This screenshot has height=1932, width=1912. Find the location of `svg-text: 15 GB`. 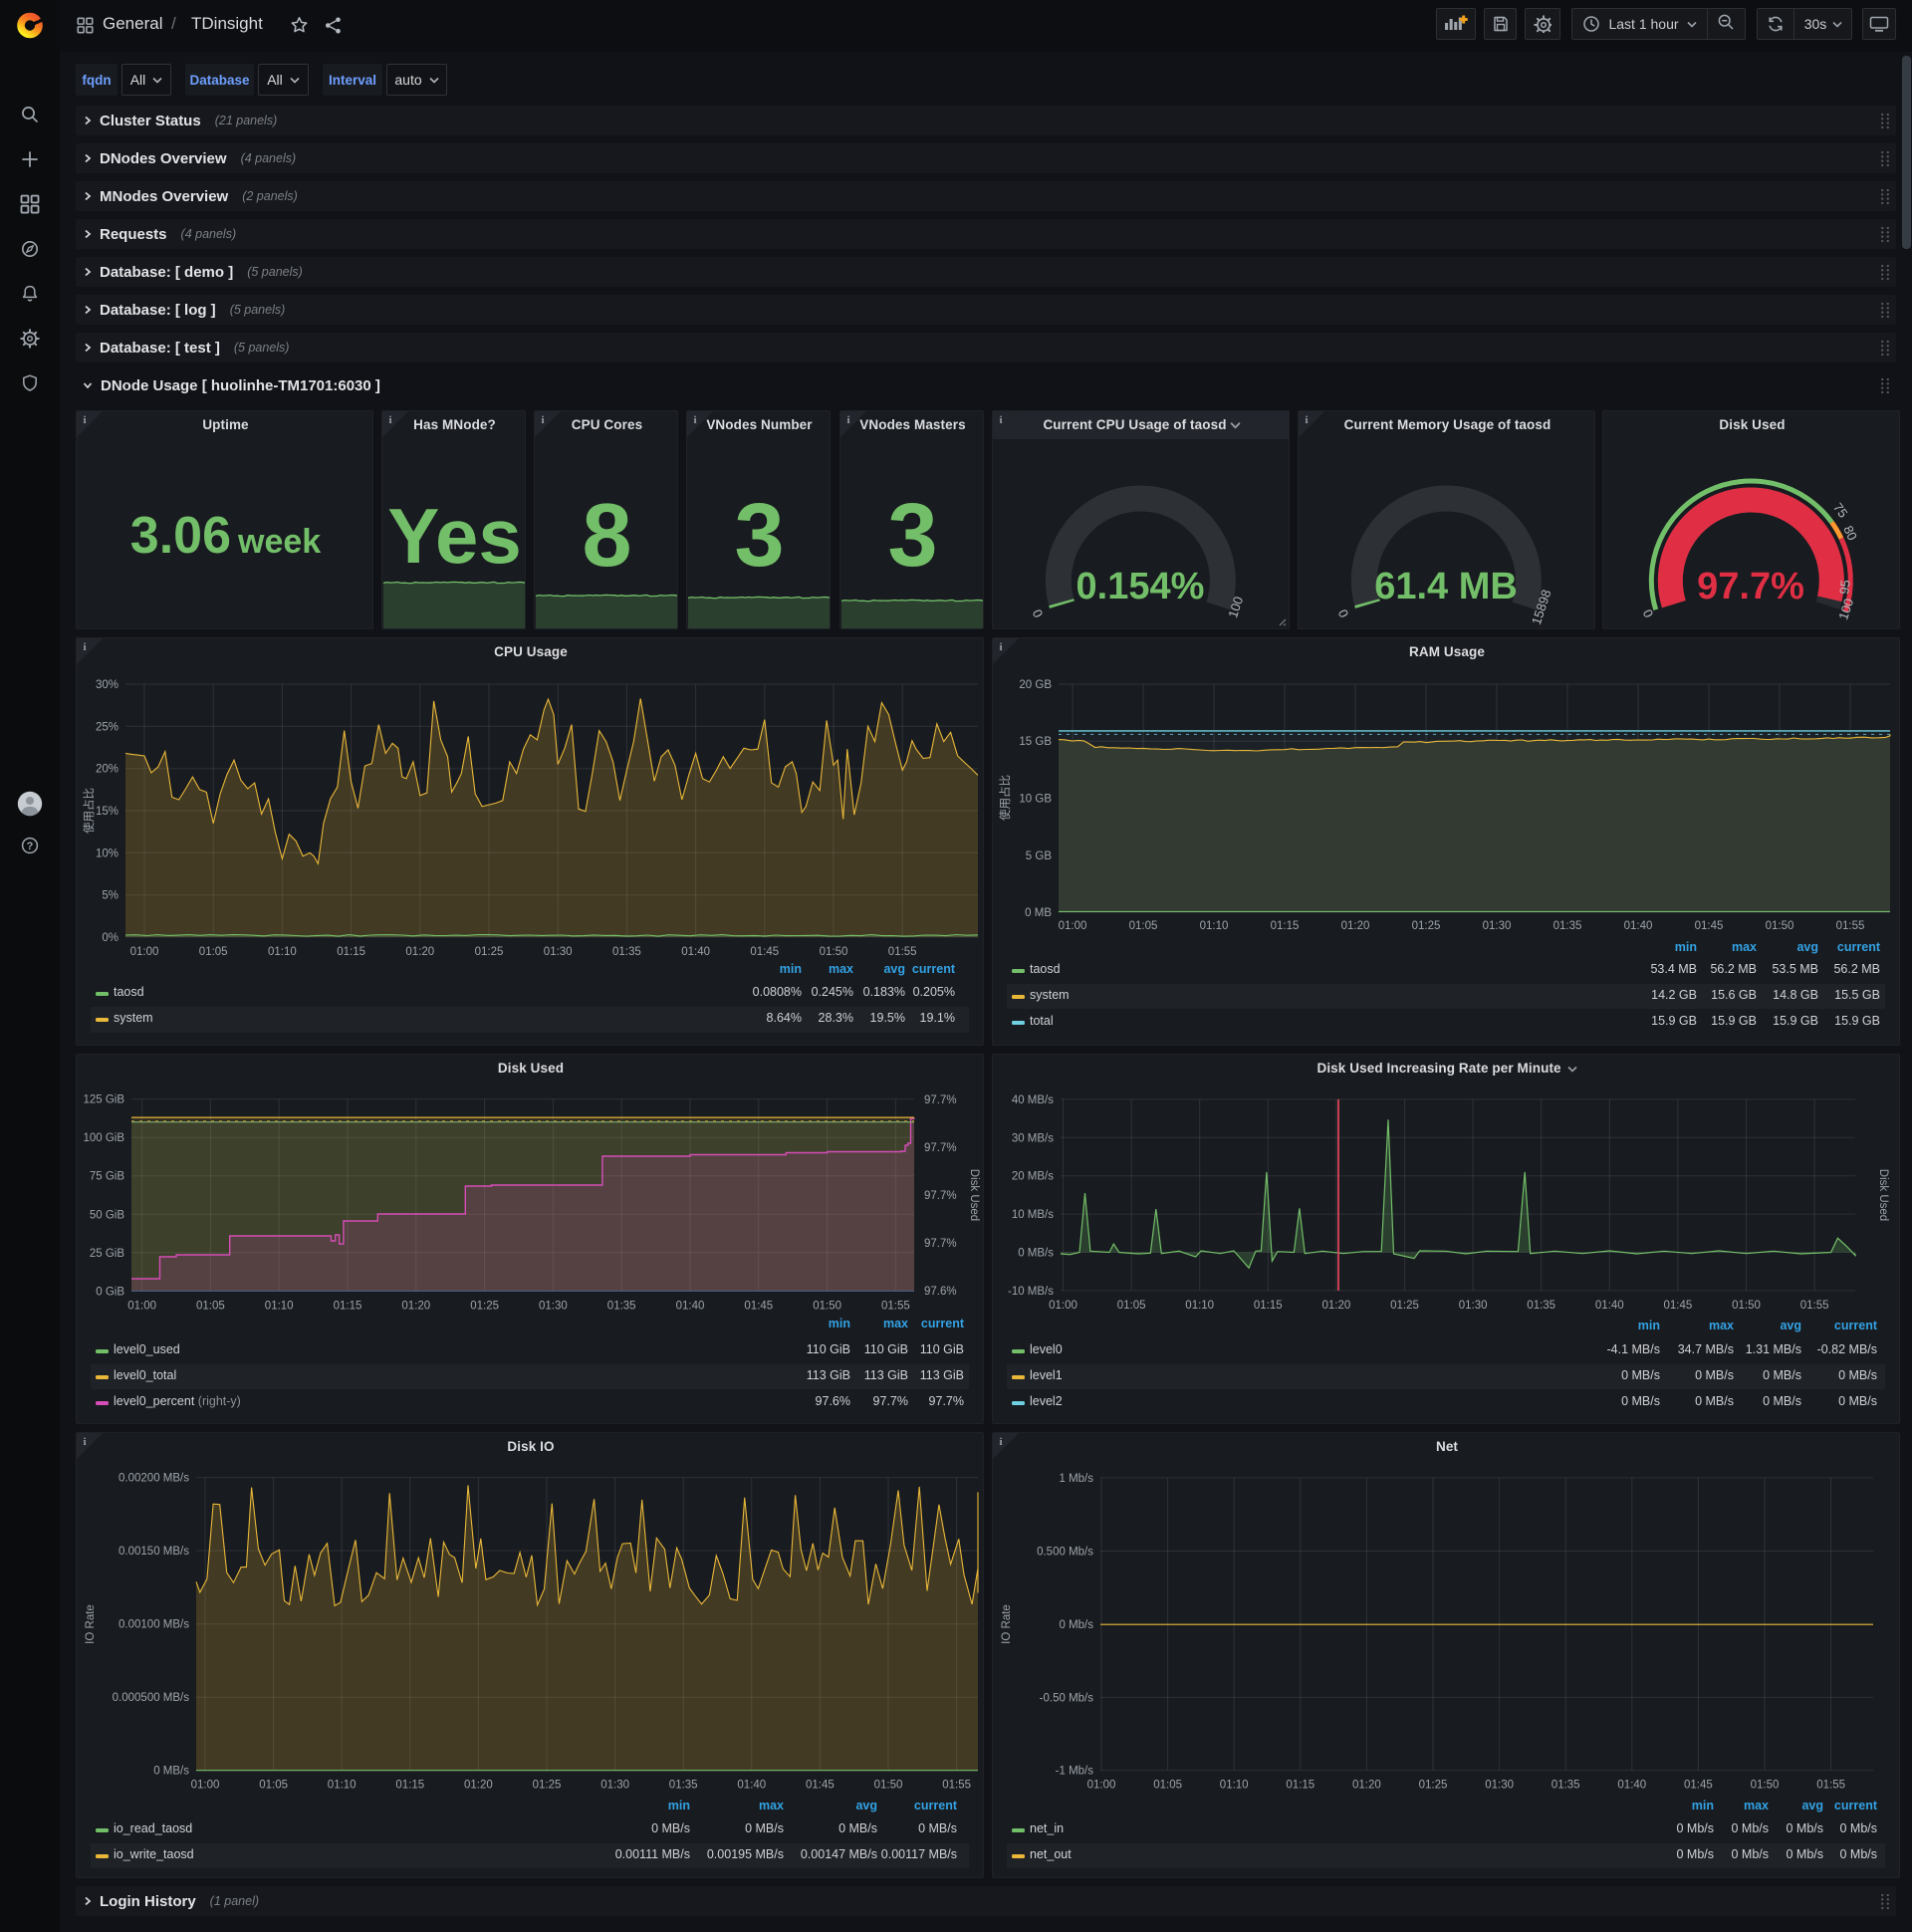

svg-text: 15 GB is located at coordinates (1035, 742).